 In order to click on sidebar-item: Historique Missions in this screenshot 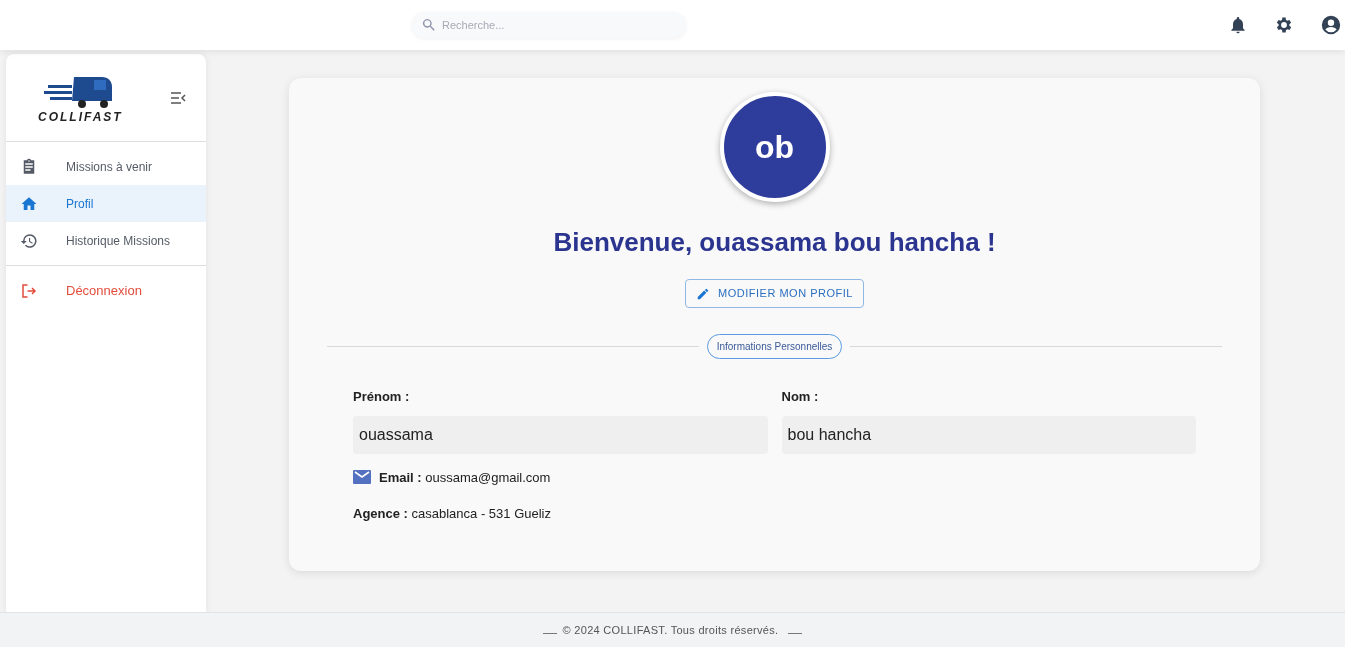, I will do `click(106, 240)`.